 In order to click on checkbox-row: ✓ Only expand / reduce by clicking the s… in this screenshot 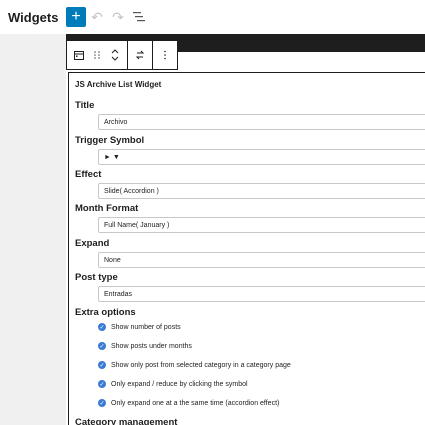, I will do `click(173, 384)`.